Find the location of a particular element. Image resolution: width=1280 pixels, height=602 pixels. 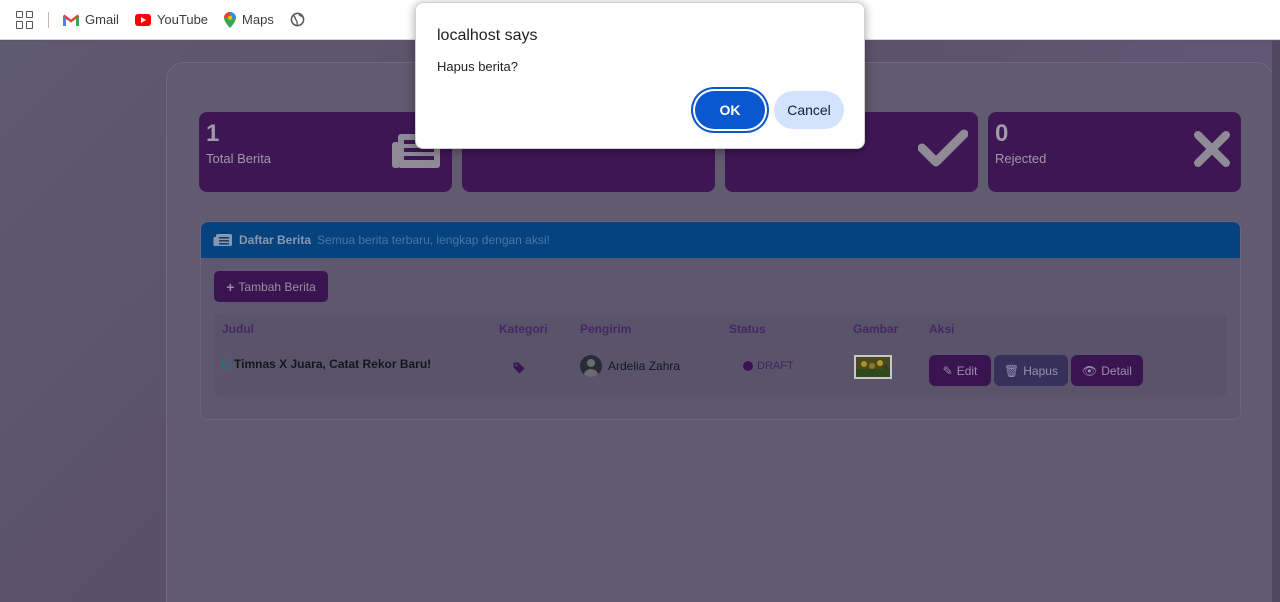

page-scrollbar is located at coordinates (1276, 321).